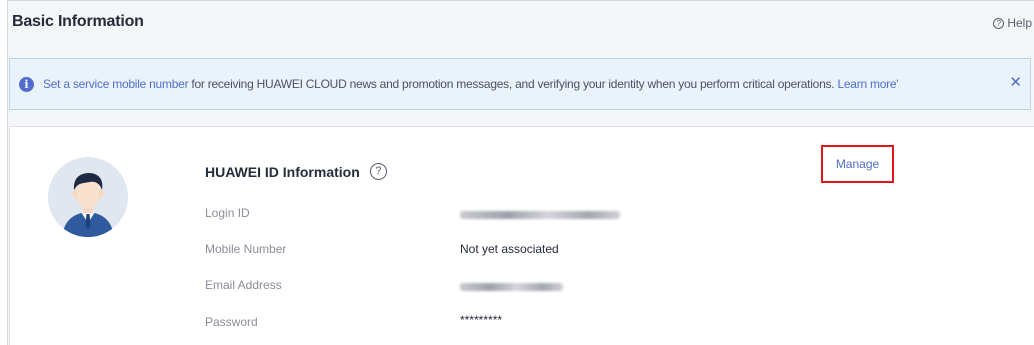 This screenshot has height=345, width=1034. What do you see at coordinates (867, 84) in the screenshot?
I see `learn-more-link: Learn more'` at bounding box center [867, 84].